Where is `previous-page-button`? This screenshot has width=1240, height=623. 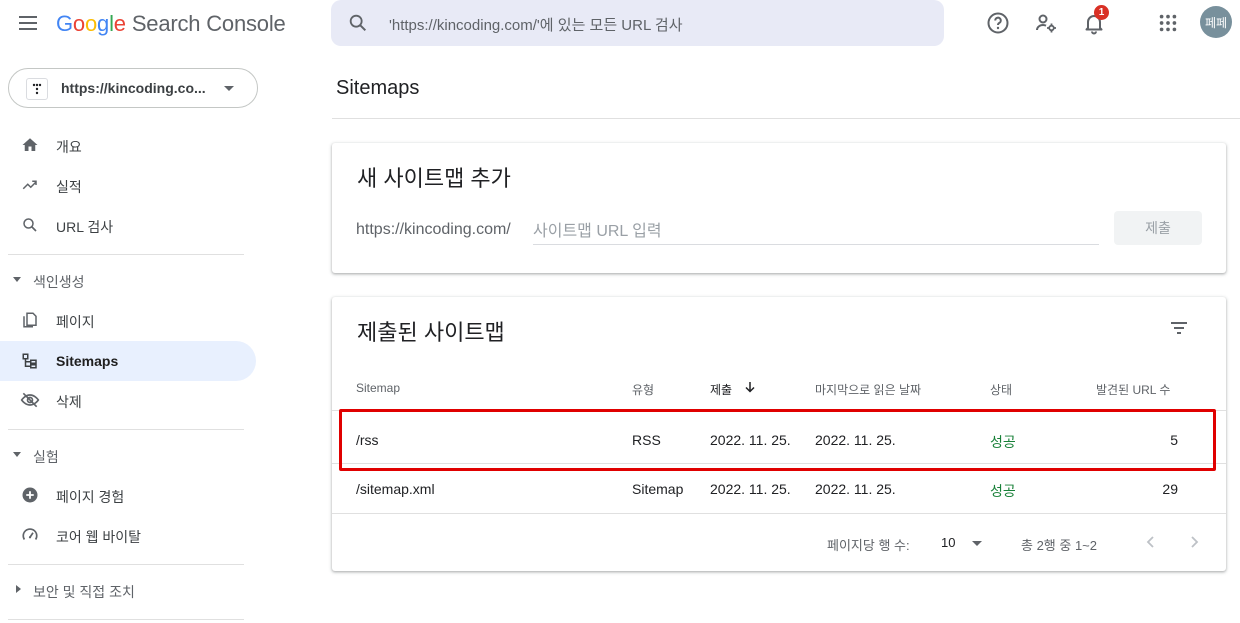 previous-page-button is located at coordinates (1151, 542).